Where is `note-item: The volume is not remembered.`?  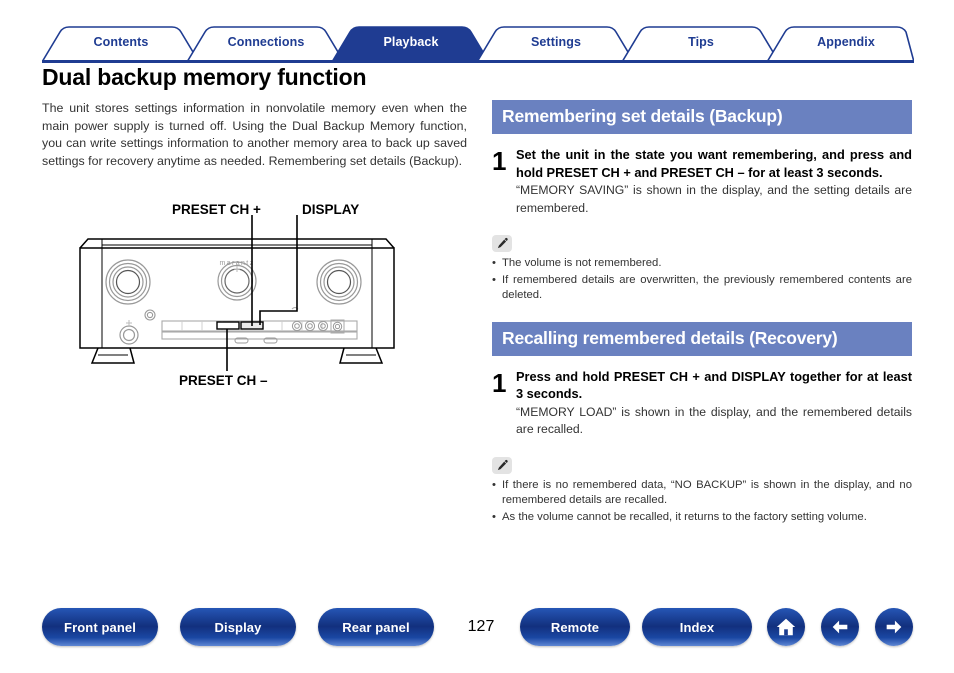 note-item: The volume is not remembered. is located at coordinates (702, 264).